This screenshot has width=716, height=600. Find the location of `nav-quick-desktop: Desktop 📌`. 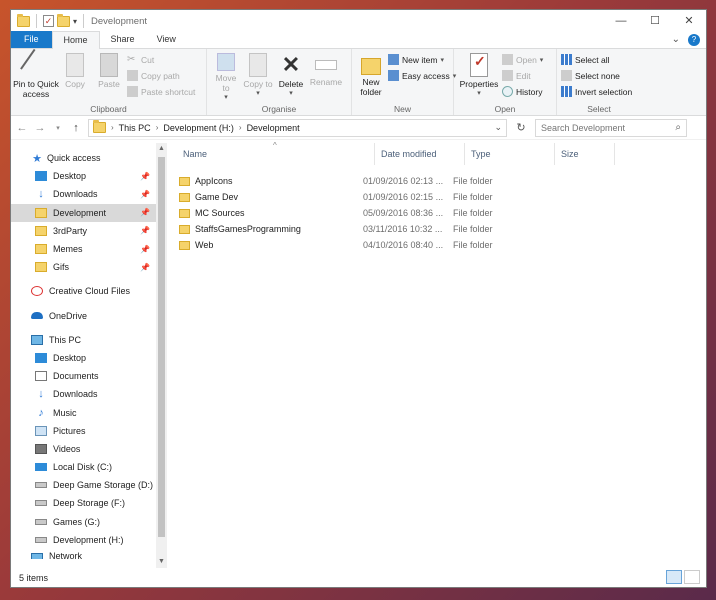

nav-quick-desktop: Desktop 📌 is located at coordinates (83, 176).